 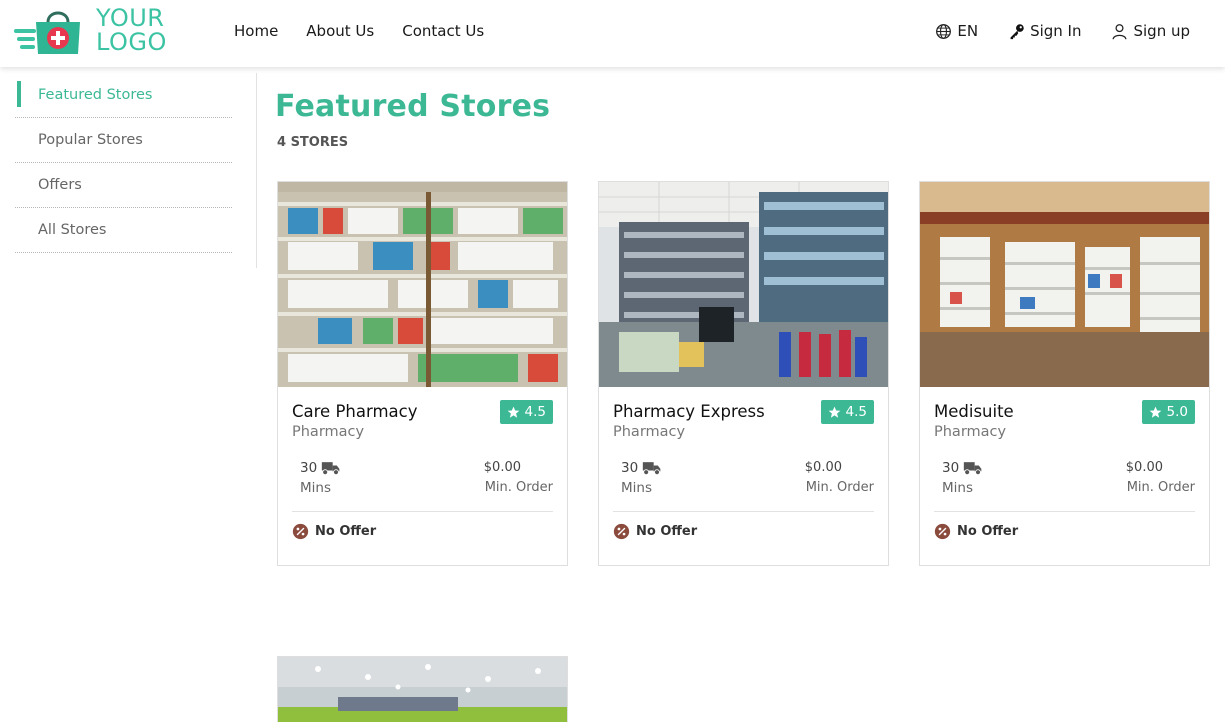 I want to click on site-logo: YOUR LOGO, so click(x=96, y=33).